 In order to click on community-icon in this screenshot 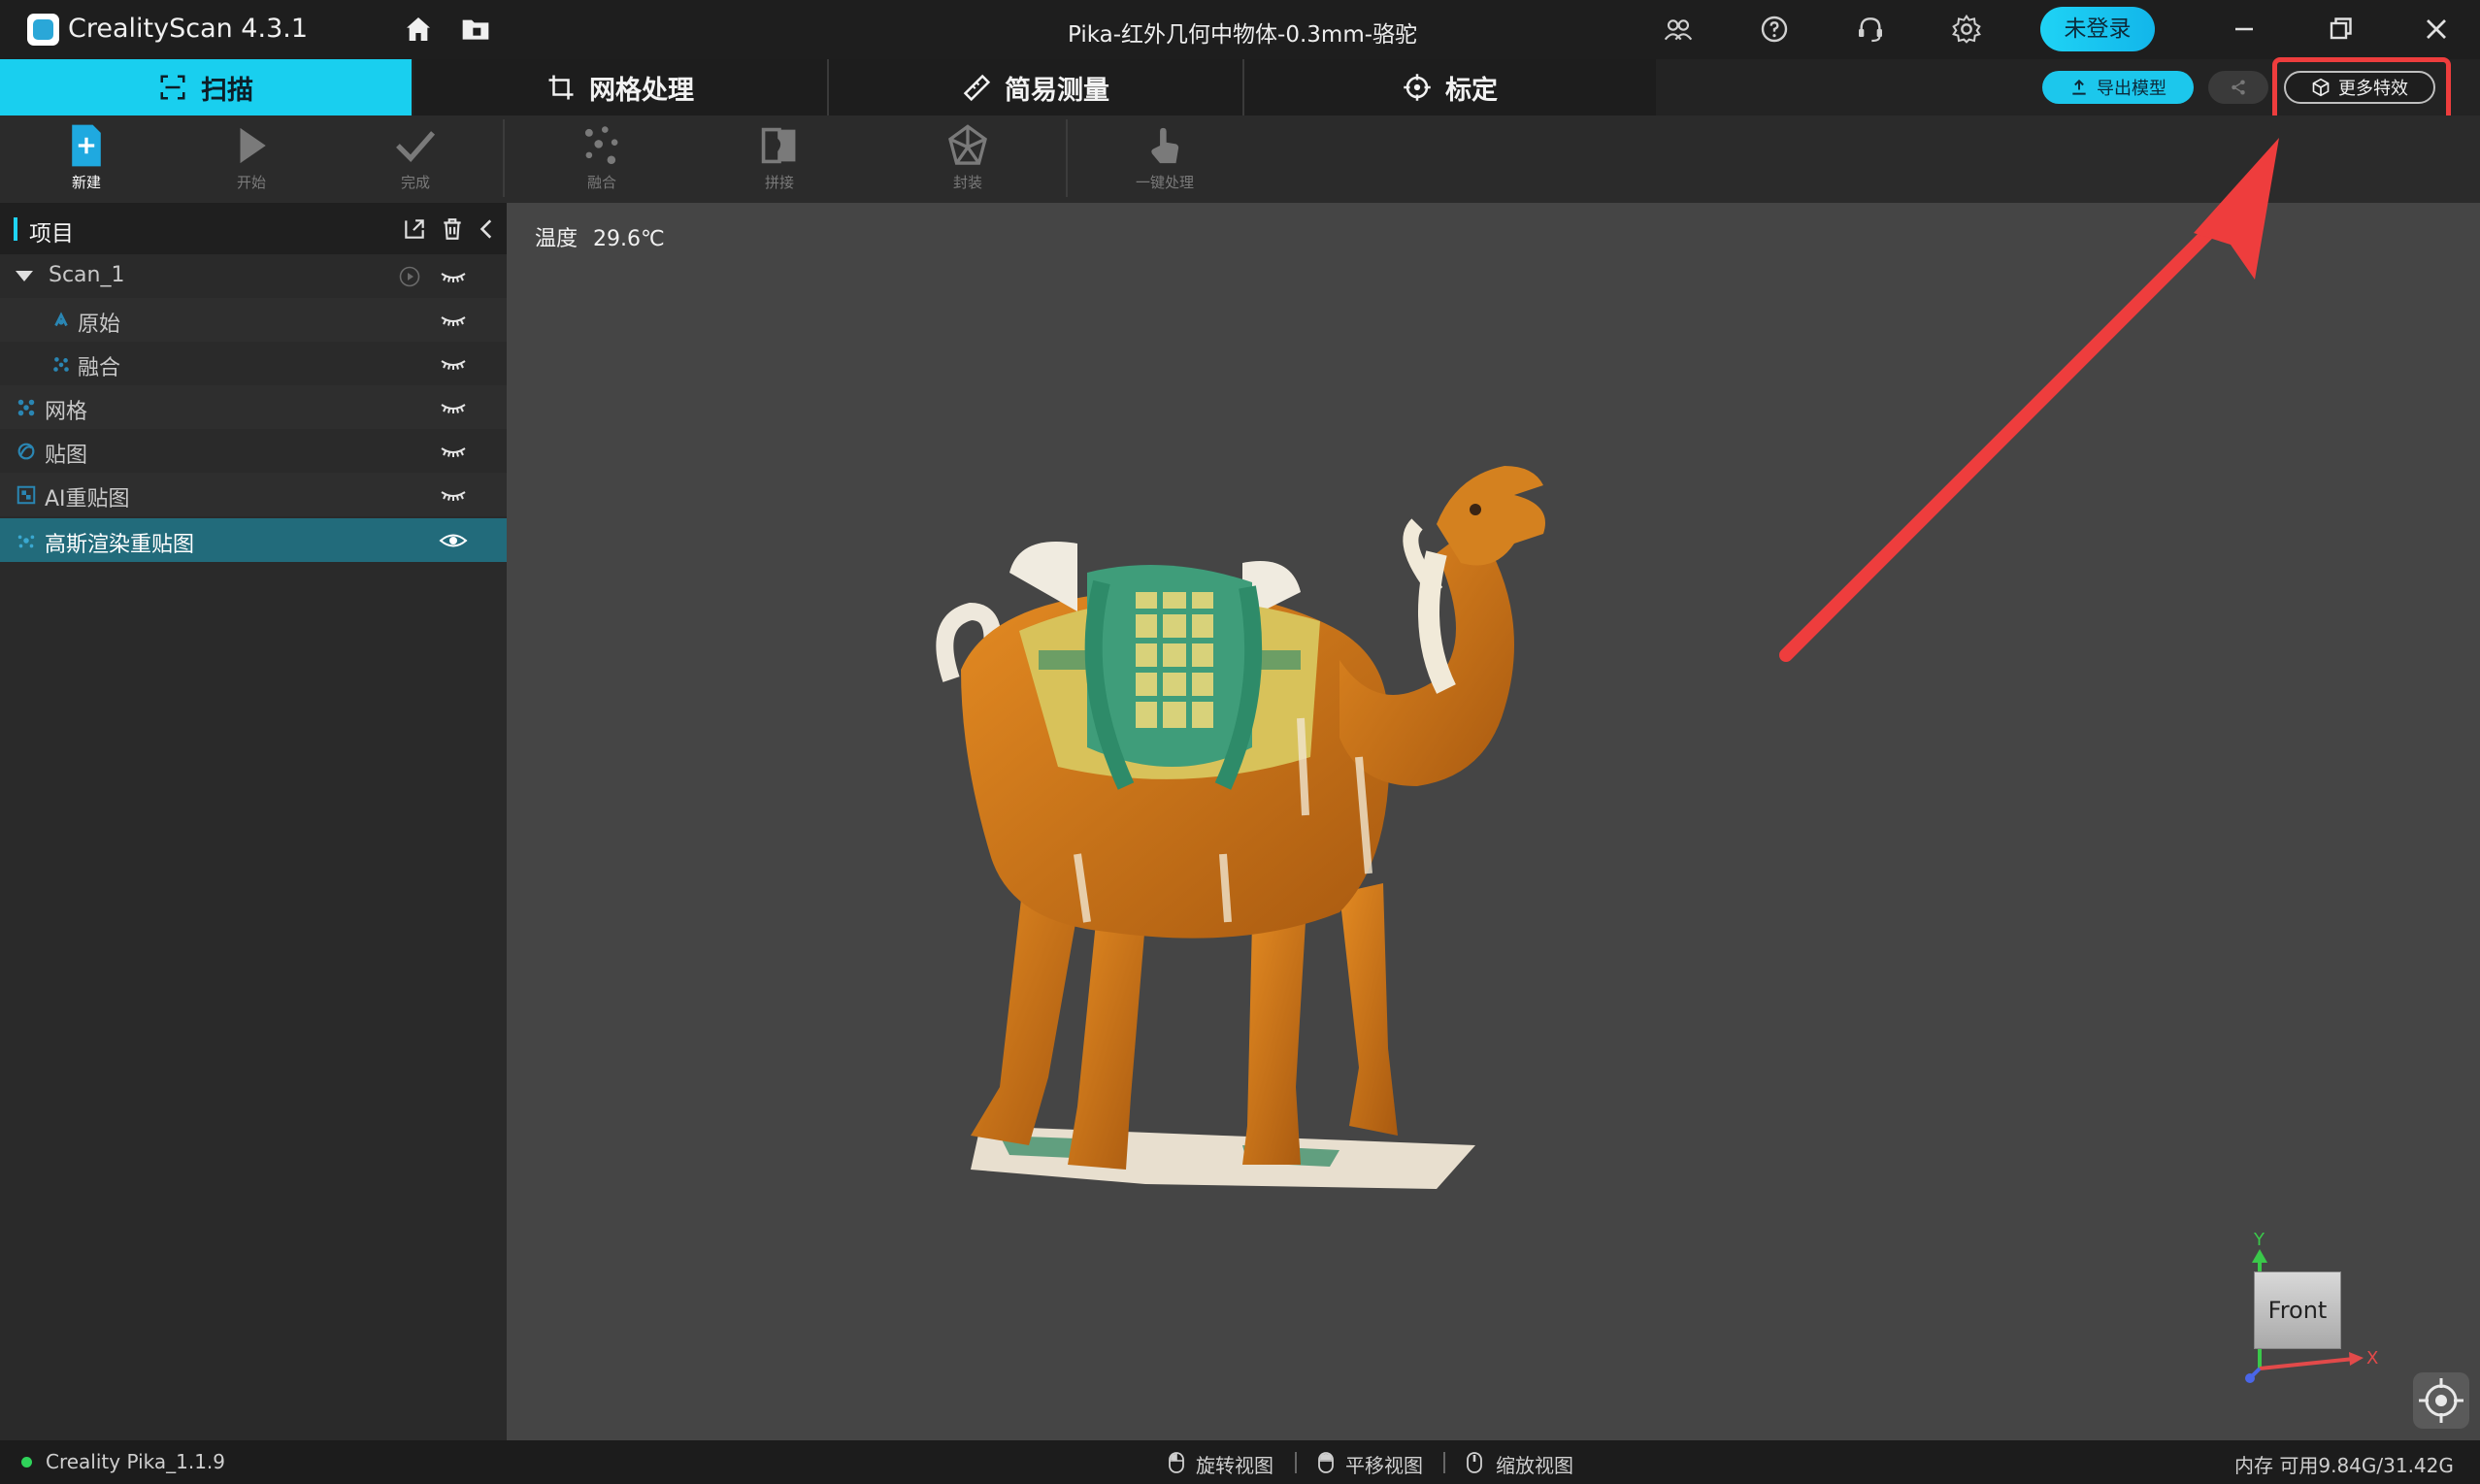, I will do `click(1678, 29)`.